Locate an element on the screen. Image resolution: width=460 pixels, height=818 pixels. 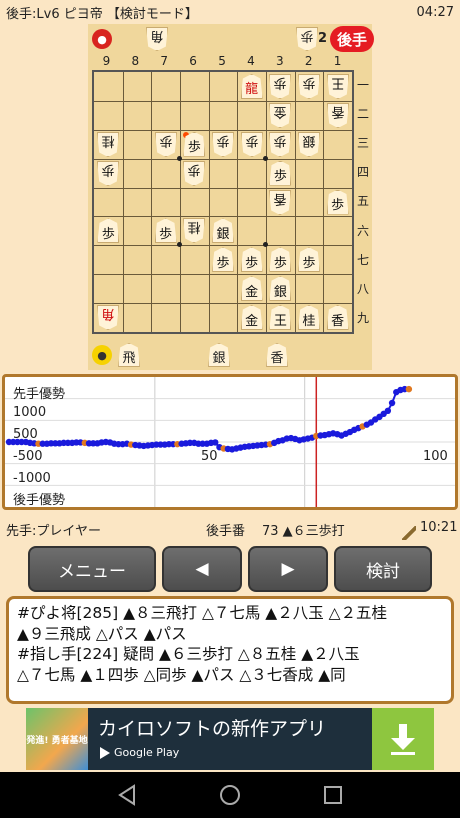
app-title: 後手:Lv6 ピヨ帝 【検討モード】 is located at coordinates (102, 14).